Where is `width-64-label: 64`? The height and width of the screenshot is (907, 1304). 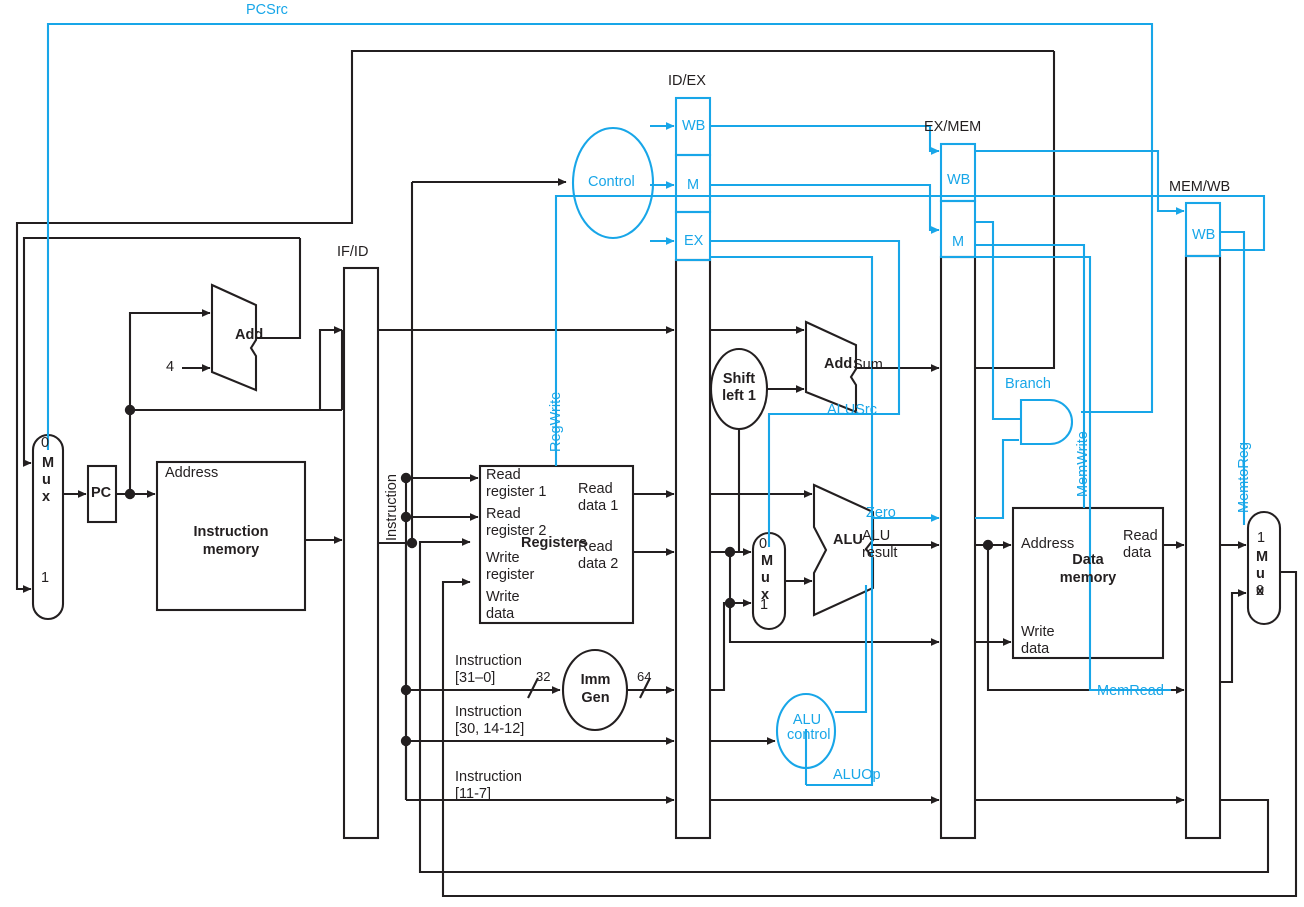
width-64-label: 64 is located at coordinates (644, 676).